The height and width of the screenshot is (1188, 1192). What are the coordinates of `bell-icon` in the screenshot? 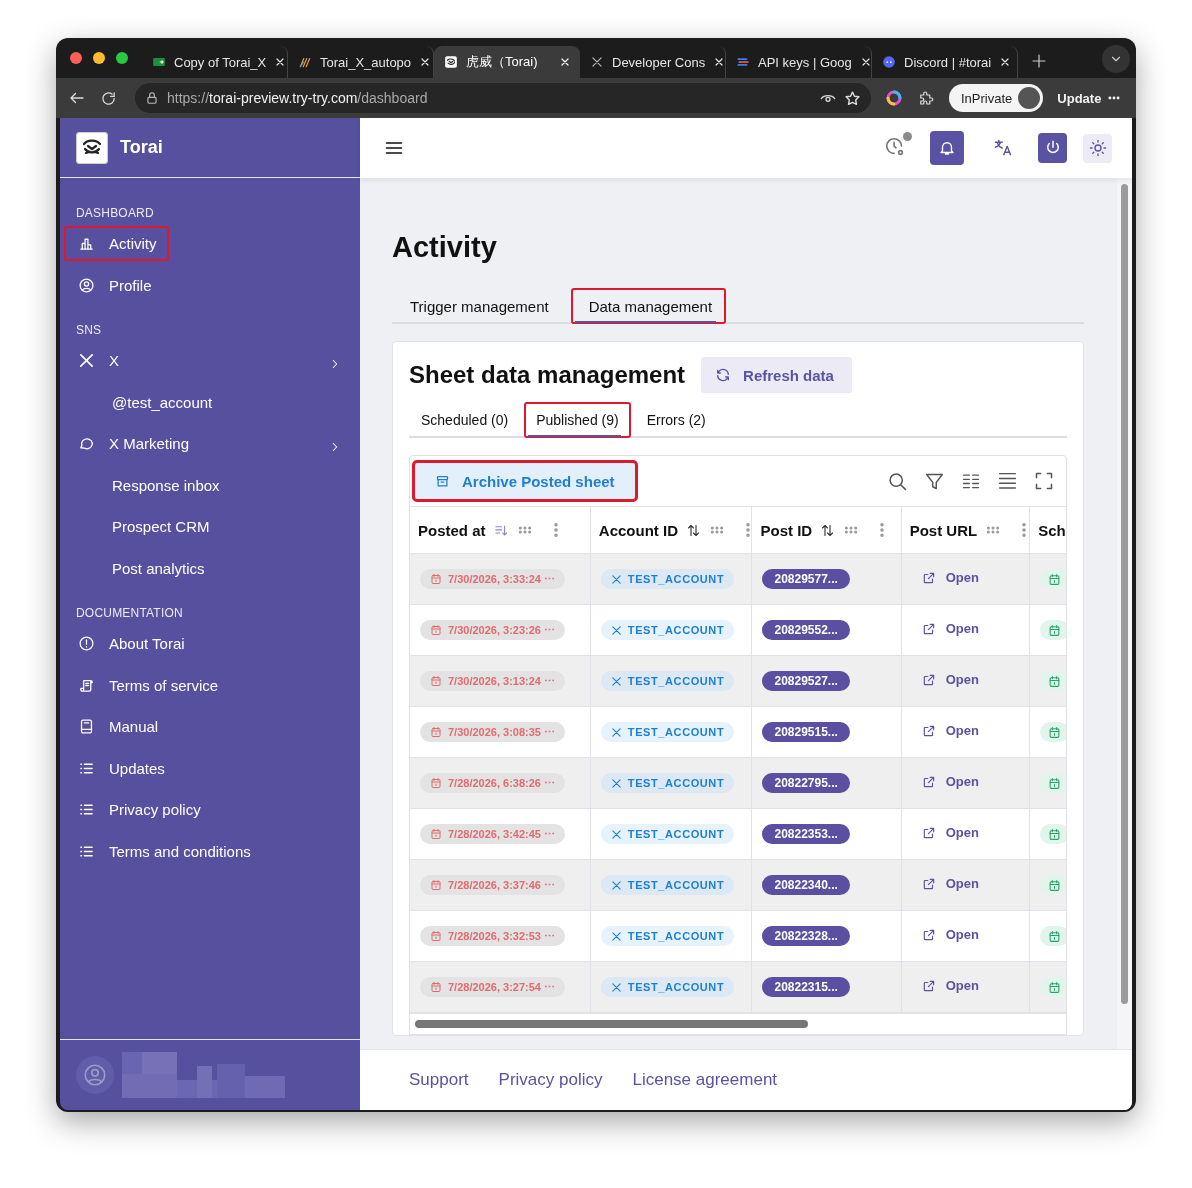 It's located at (947, 148).